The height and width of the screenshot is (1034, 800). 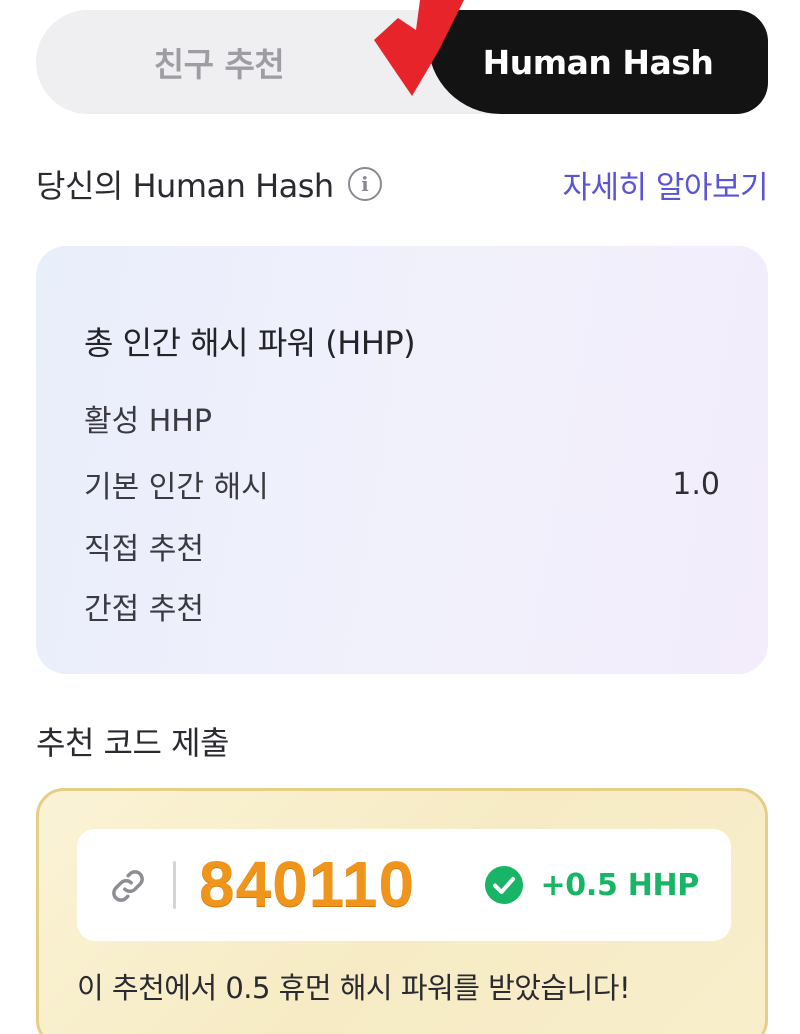 I want to click on check-circle-icon, so click(x=504, y=885).